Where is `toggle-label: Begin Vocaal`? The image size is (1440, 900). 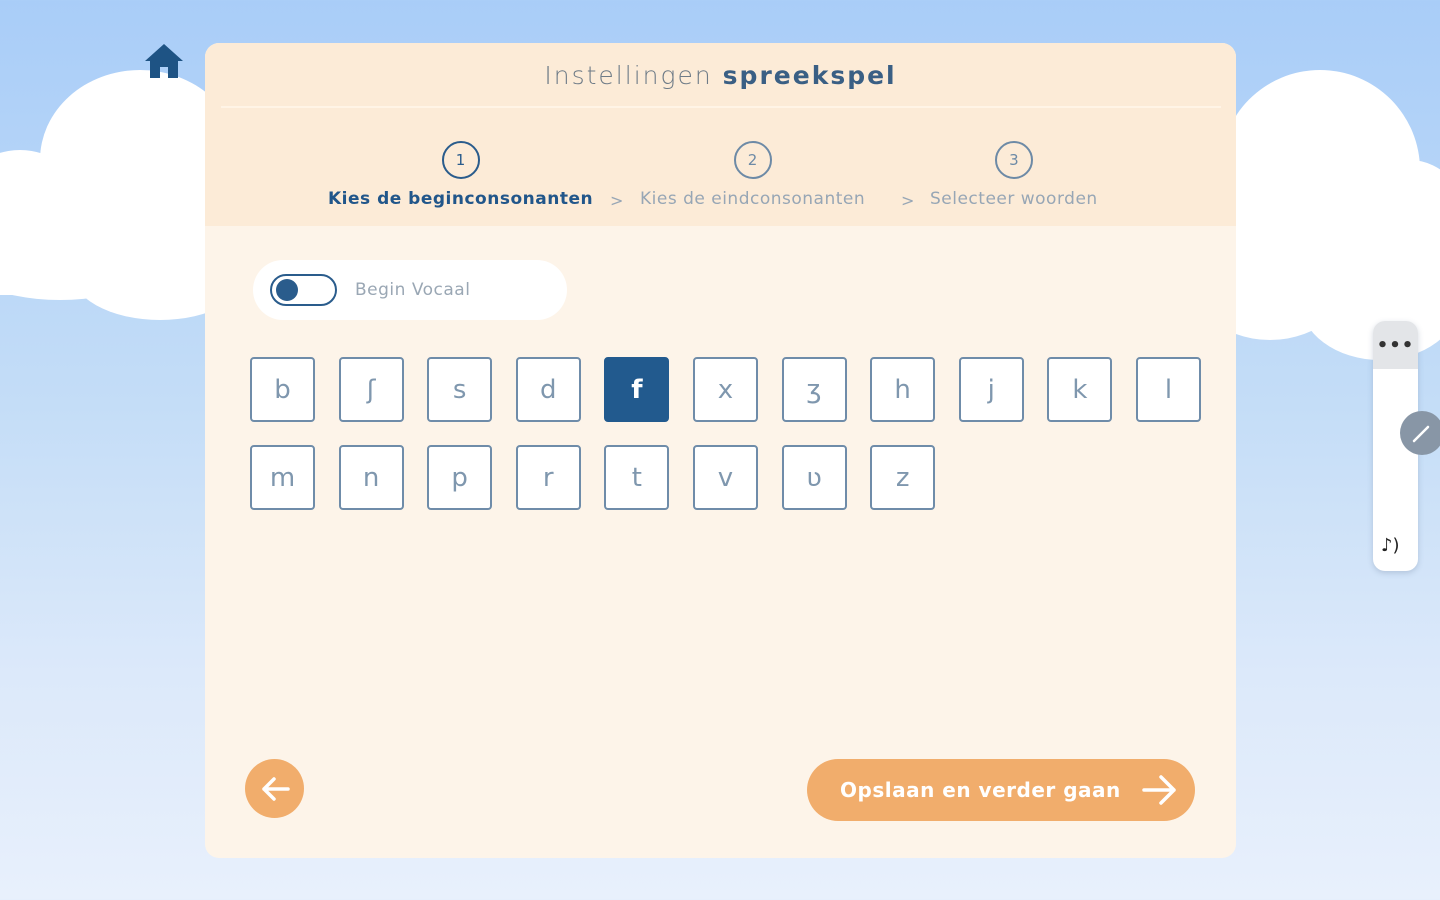 toggle-label: Begin Vocaal is located at coordinates (413, 290).